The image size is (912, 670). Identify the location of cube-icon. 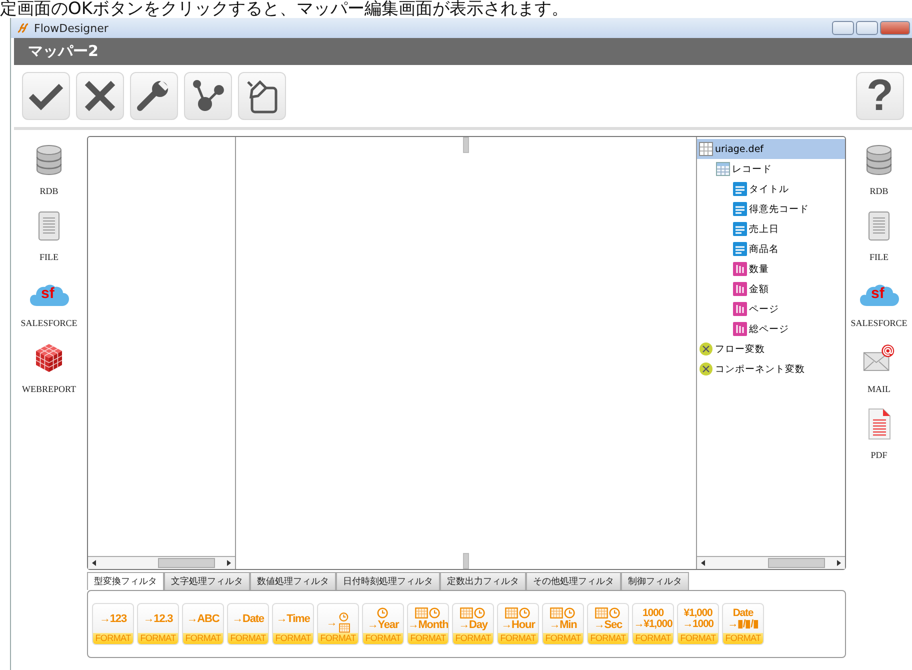
(49, 358).